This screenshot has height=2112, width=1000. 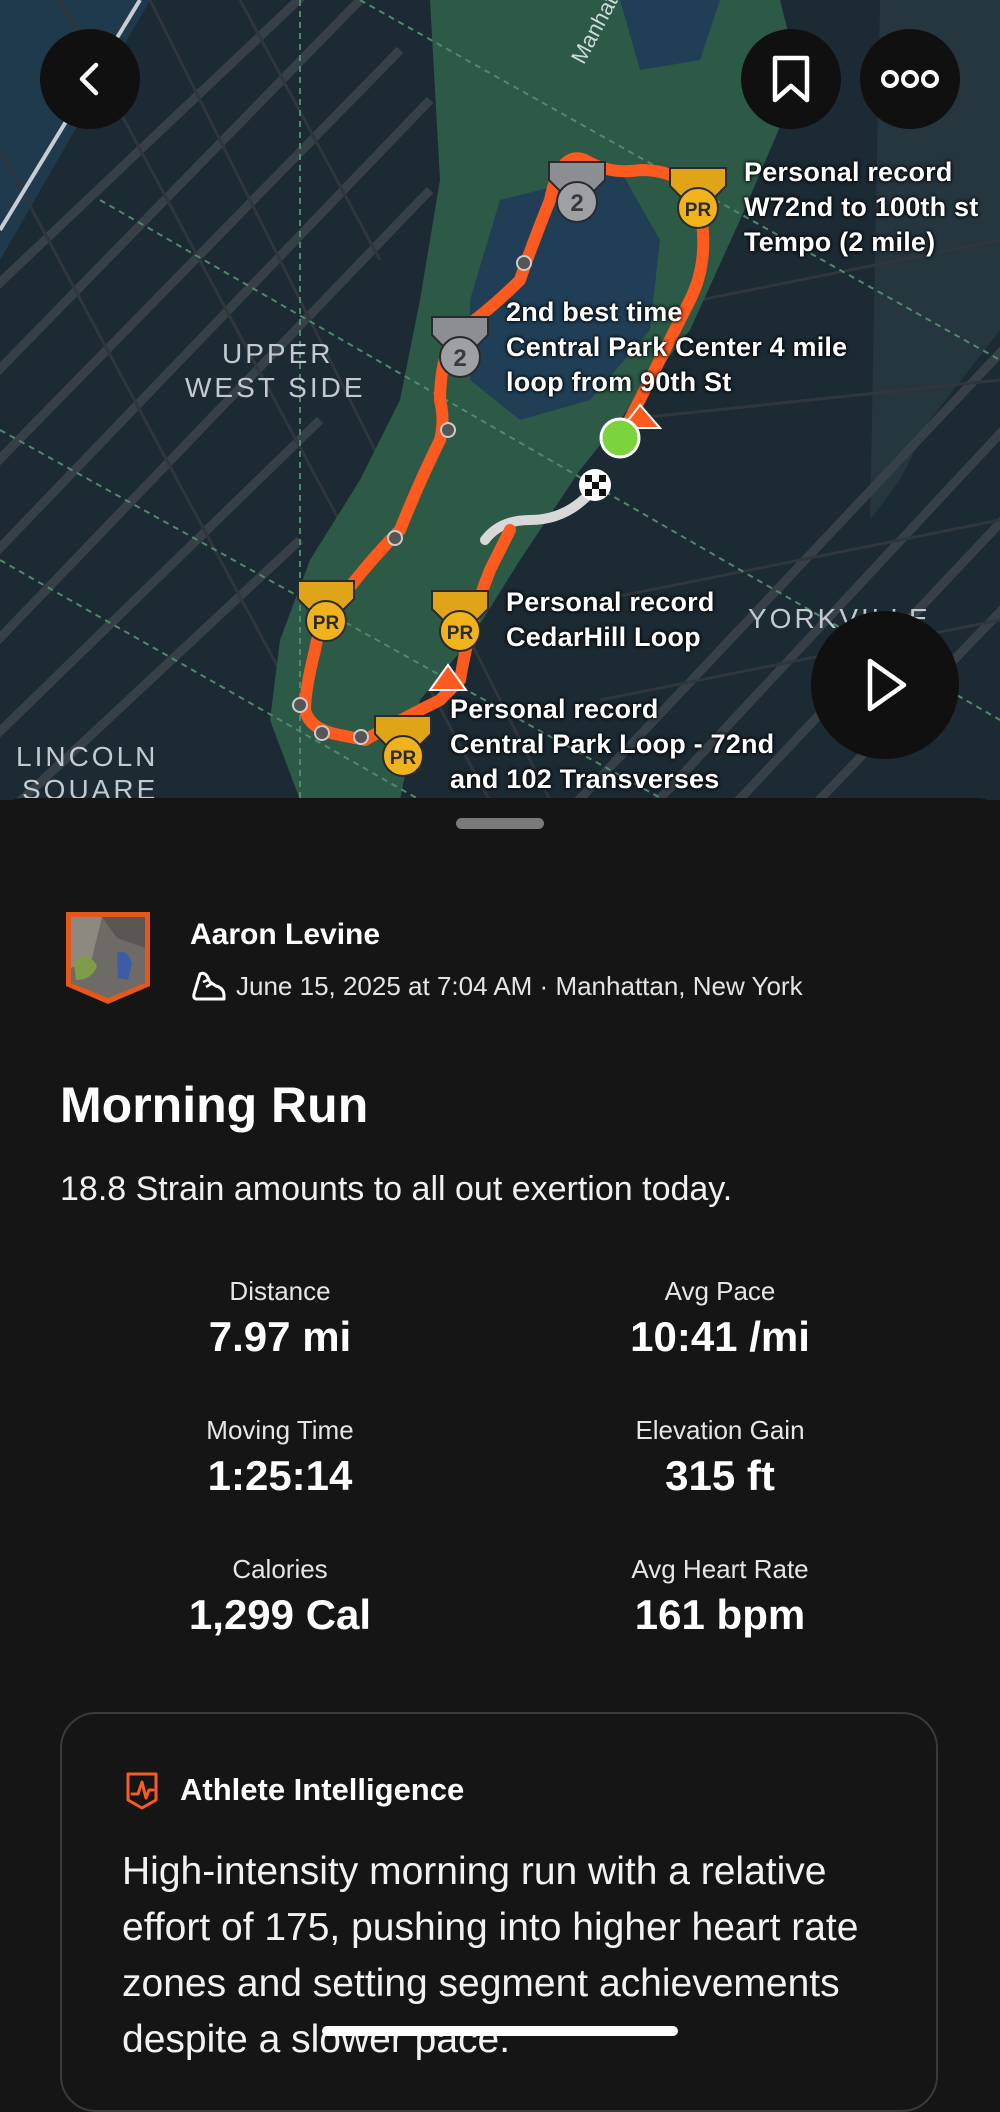 I want to click on stat-calories: Calories 1,299 Cal, so click(x=280, y=1596).